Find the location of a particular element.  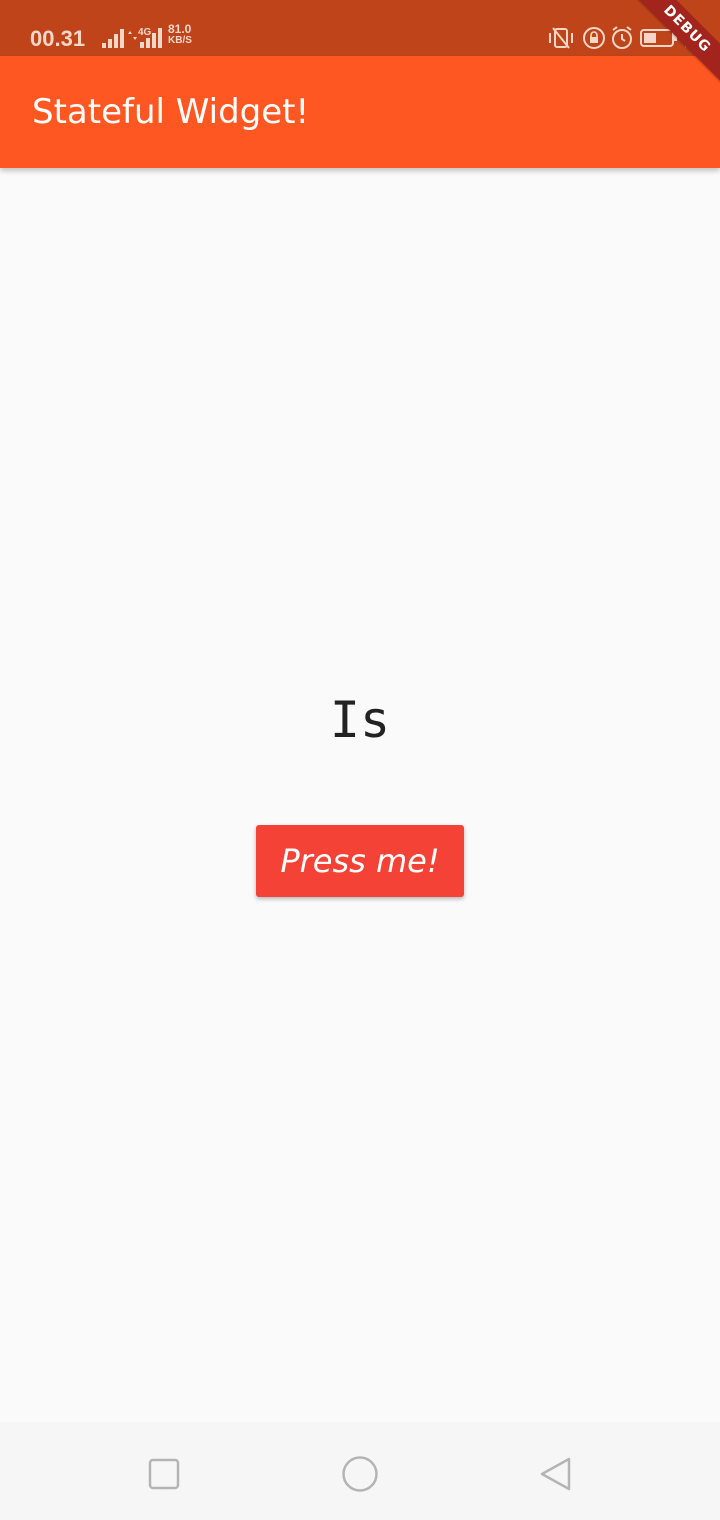

state-label: Is is located at coordinates (360, 720).